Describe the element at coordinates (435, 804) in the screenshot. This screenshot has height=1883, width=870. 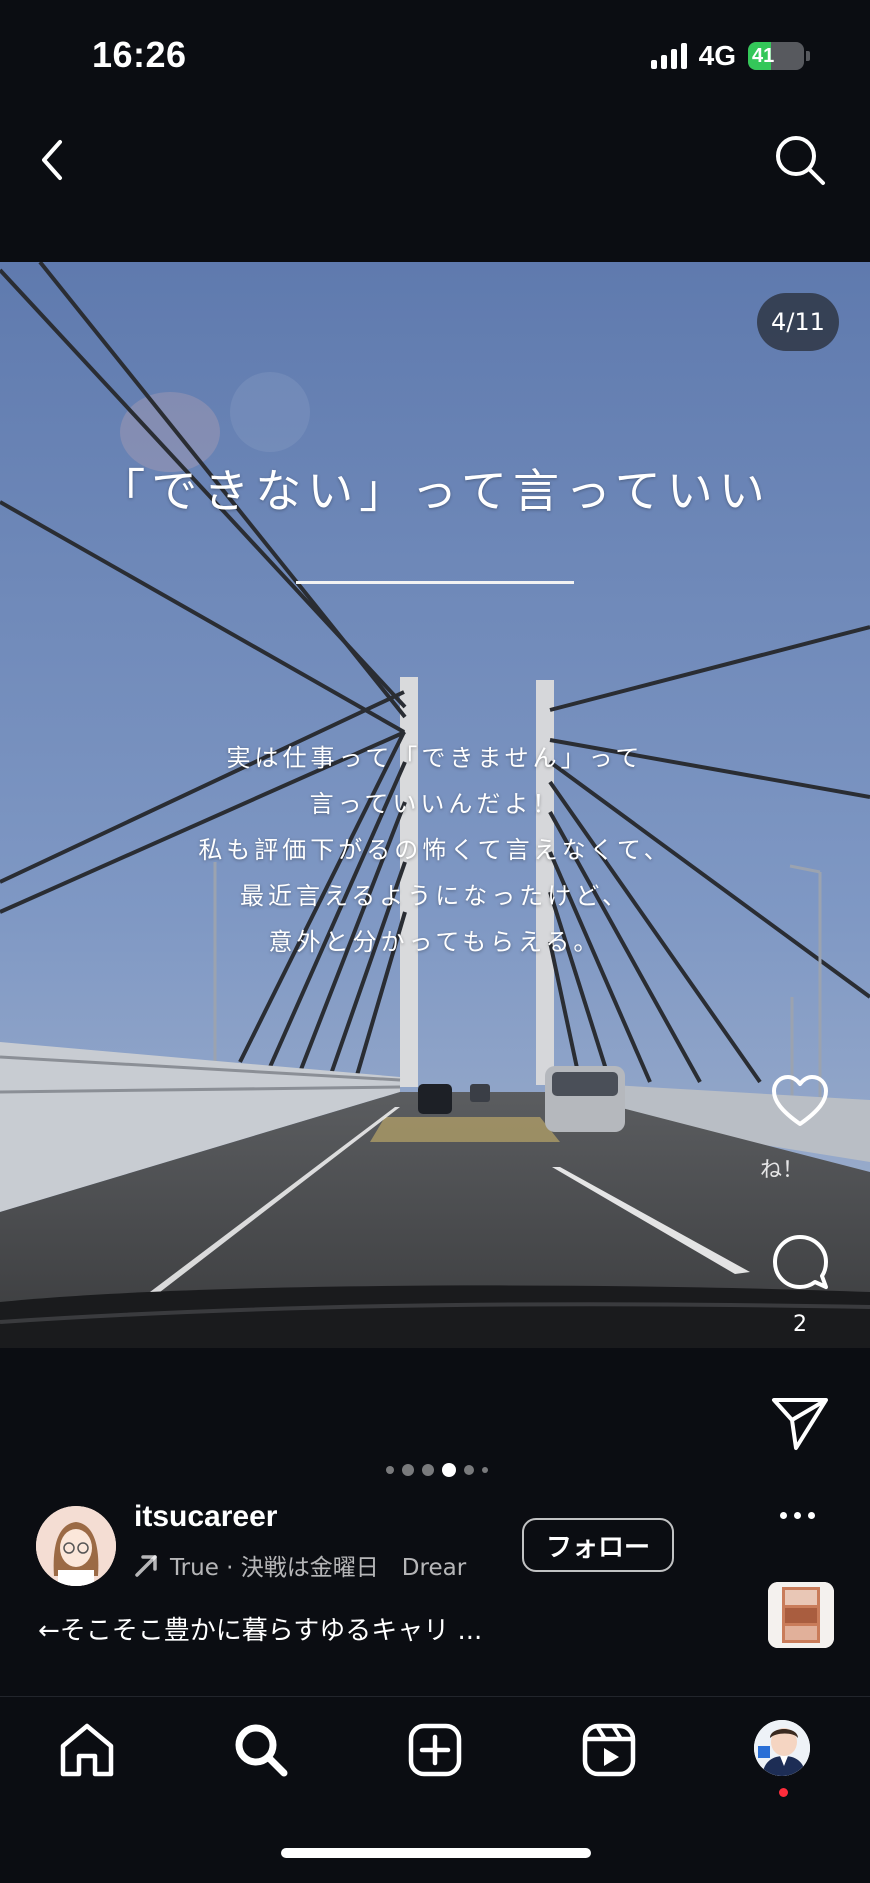
I see `body-line: 言っていいんだよ！` at that location.